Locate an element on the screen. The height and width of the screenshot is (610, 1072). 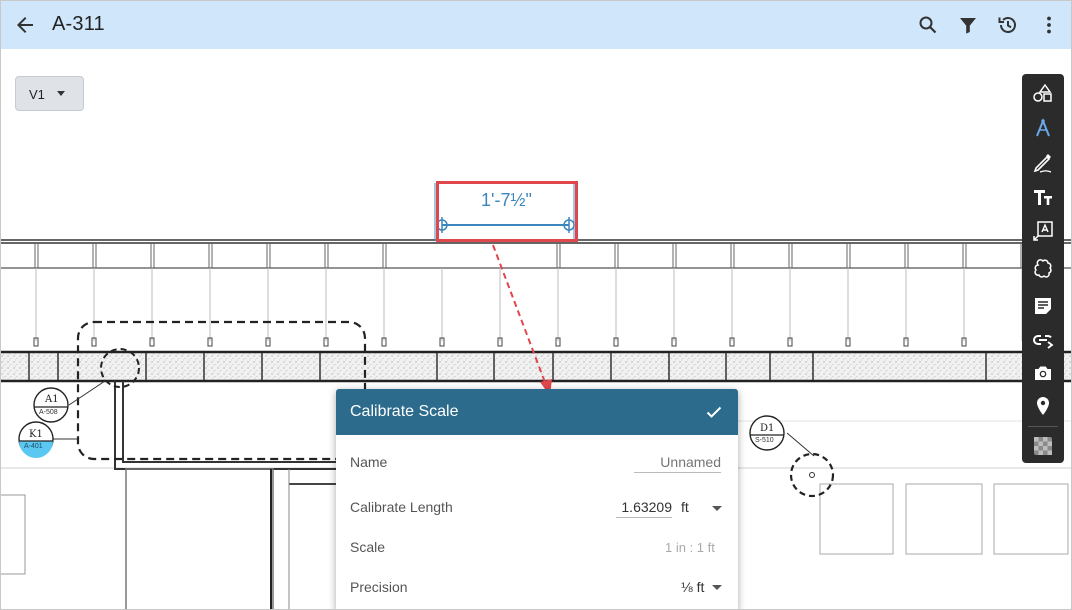
measurement-highlight is located at coordinates (507, 211).